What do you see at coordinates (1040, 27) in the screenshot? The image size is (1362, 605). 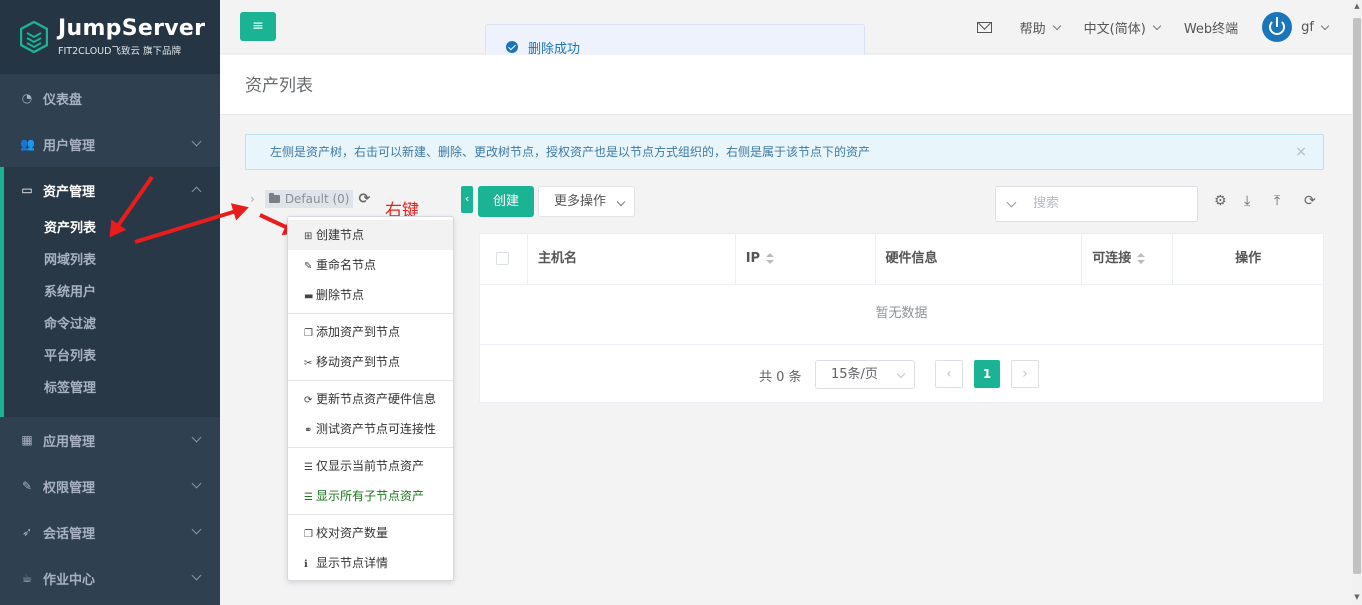 I see `help-menu: 帮助` at bounding box center [1040, 27].